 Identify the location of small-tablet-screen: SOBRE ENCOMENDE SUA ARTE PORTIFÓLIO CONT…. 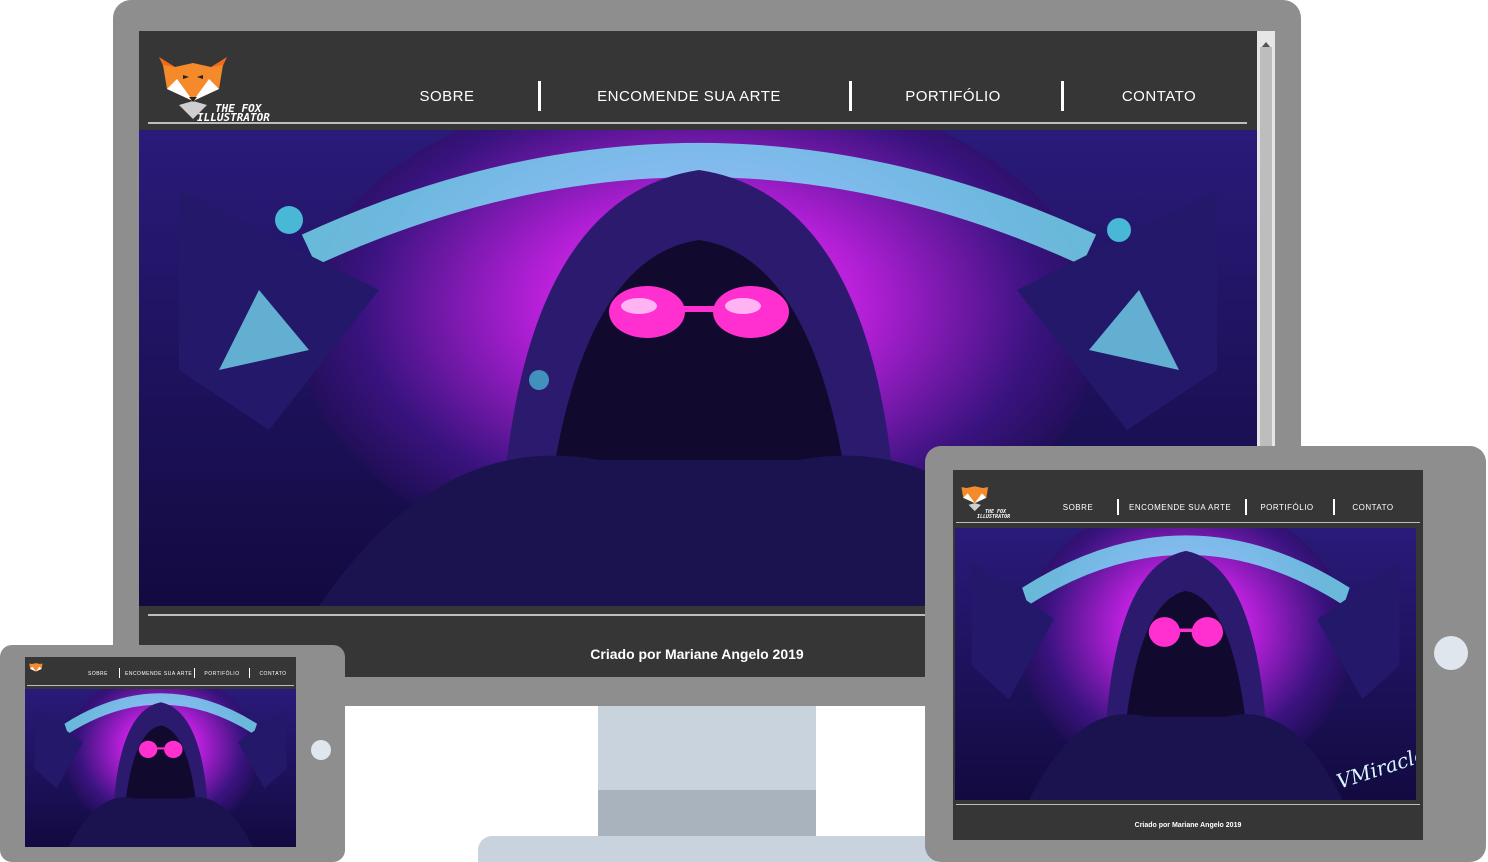
(160, 752).